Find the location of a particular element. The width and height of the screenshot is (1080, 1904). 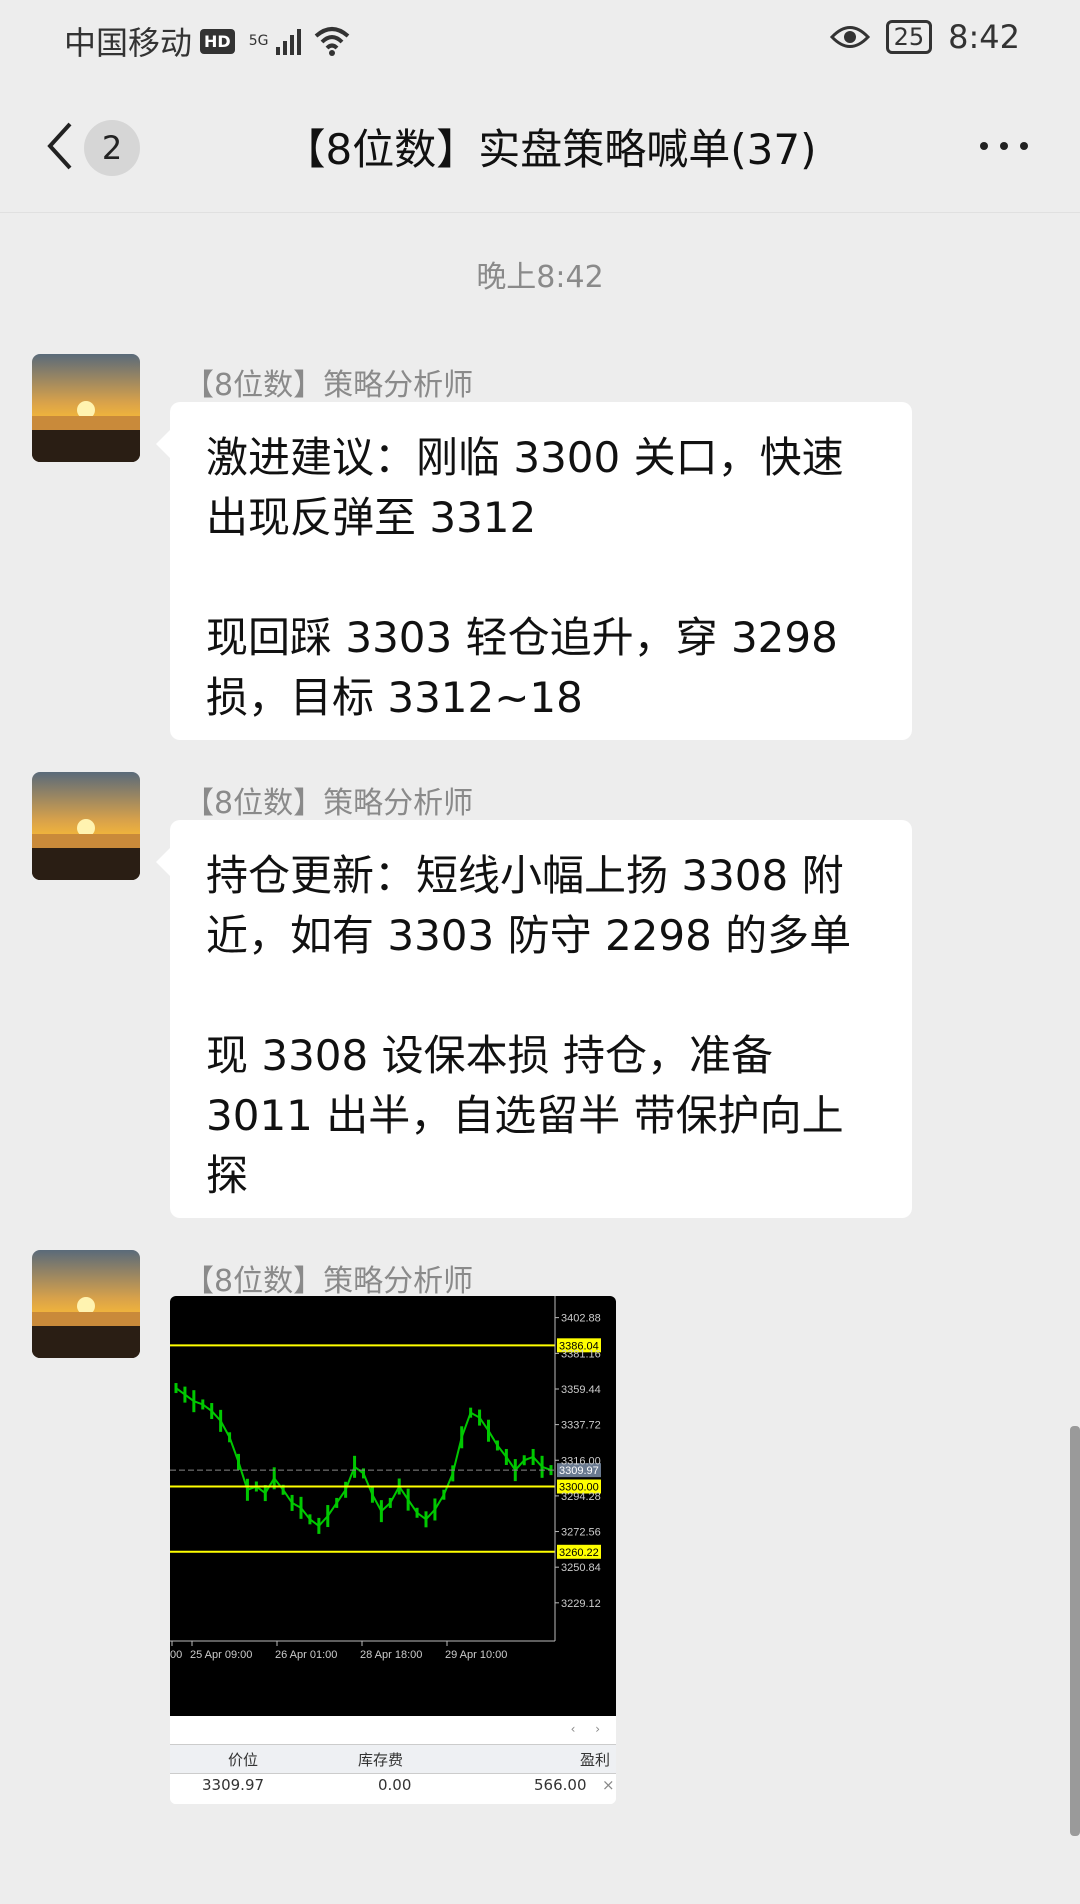

y-tick-label: 3272.56 is located at coordinates (581, 1533).